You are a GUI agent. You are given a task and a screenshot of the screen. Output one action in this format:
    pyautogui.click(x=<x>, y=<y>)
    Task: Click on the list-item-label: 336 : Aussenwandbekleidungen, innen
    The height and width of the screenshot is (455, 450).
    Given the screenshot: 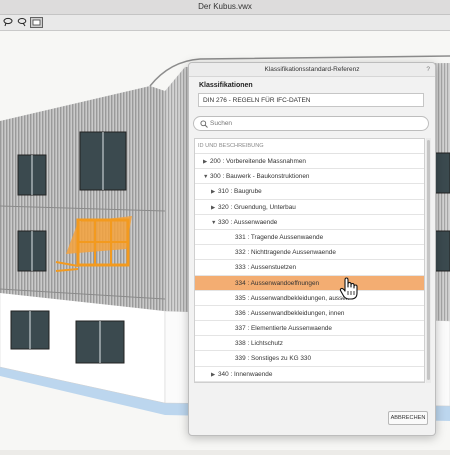 What is the action you would take?
    pyautogui.click(x=290, y=313)
    